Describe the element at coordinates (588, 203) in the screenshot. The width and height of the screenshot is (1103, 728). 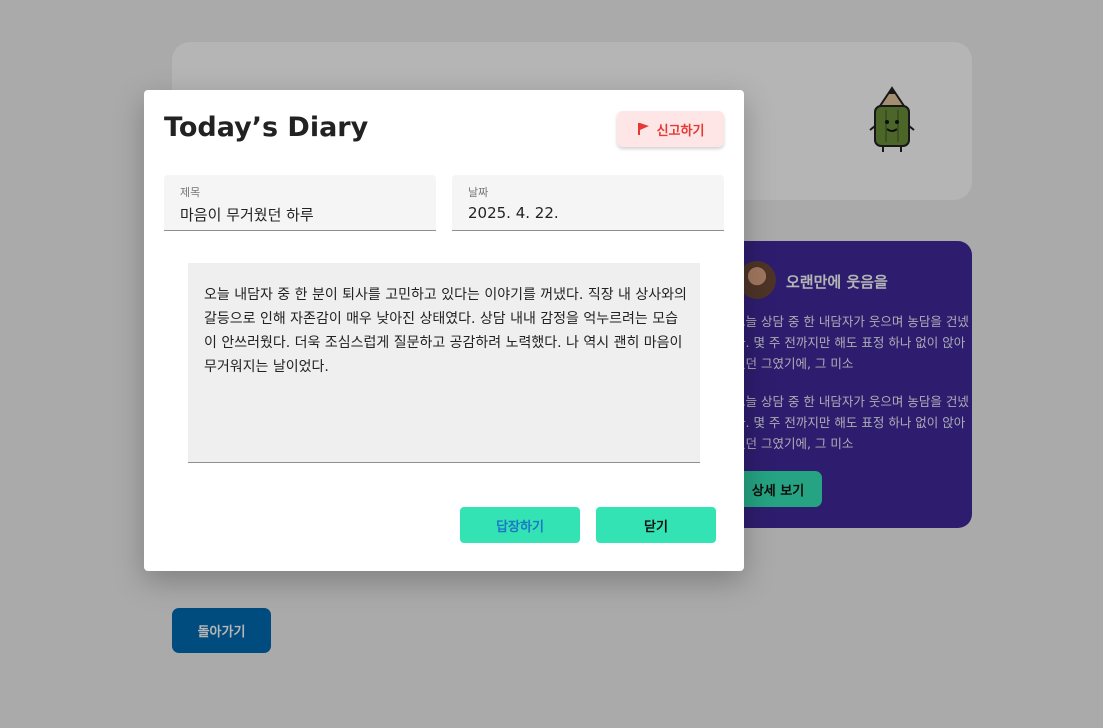
I see `date-field: 날짜 2025. 4. 22.` at that location.